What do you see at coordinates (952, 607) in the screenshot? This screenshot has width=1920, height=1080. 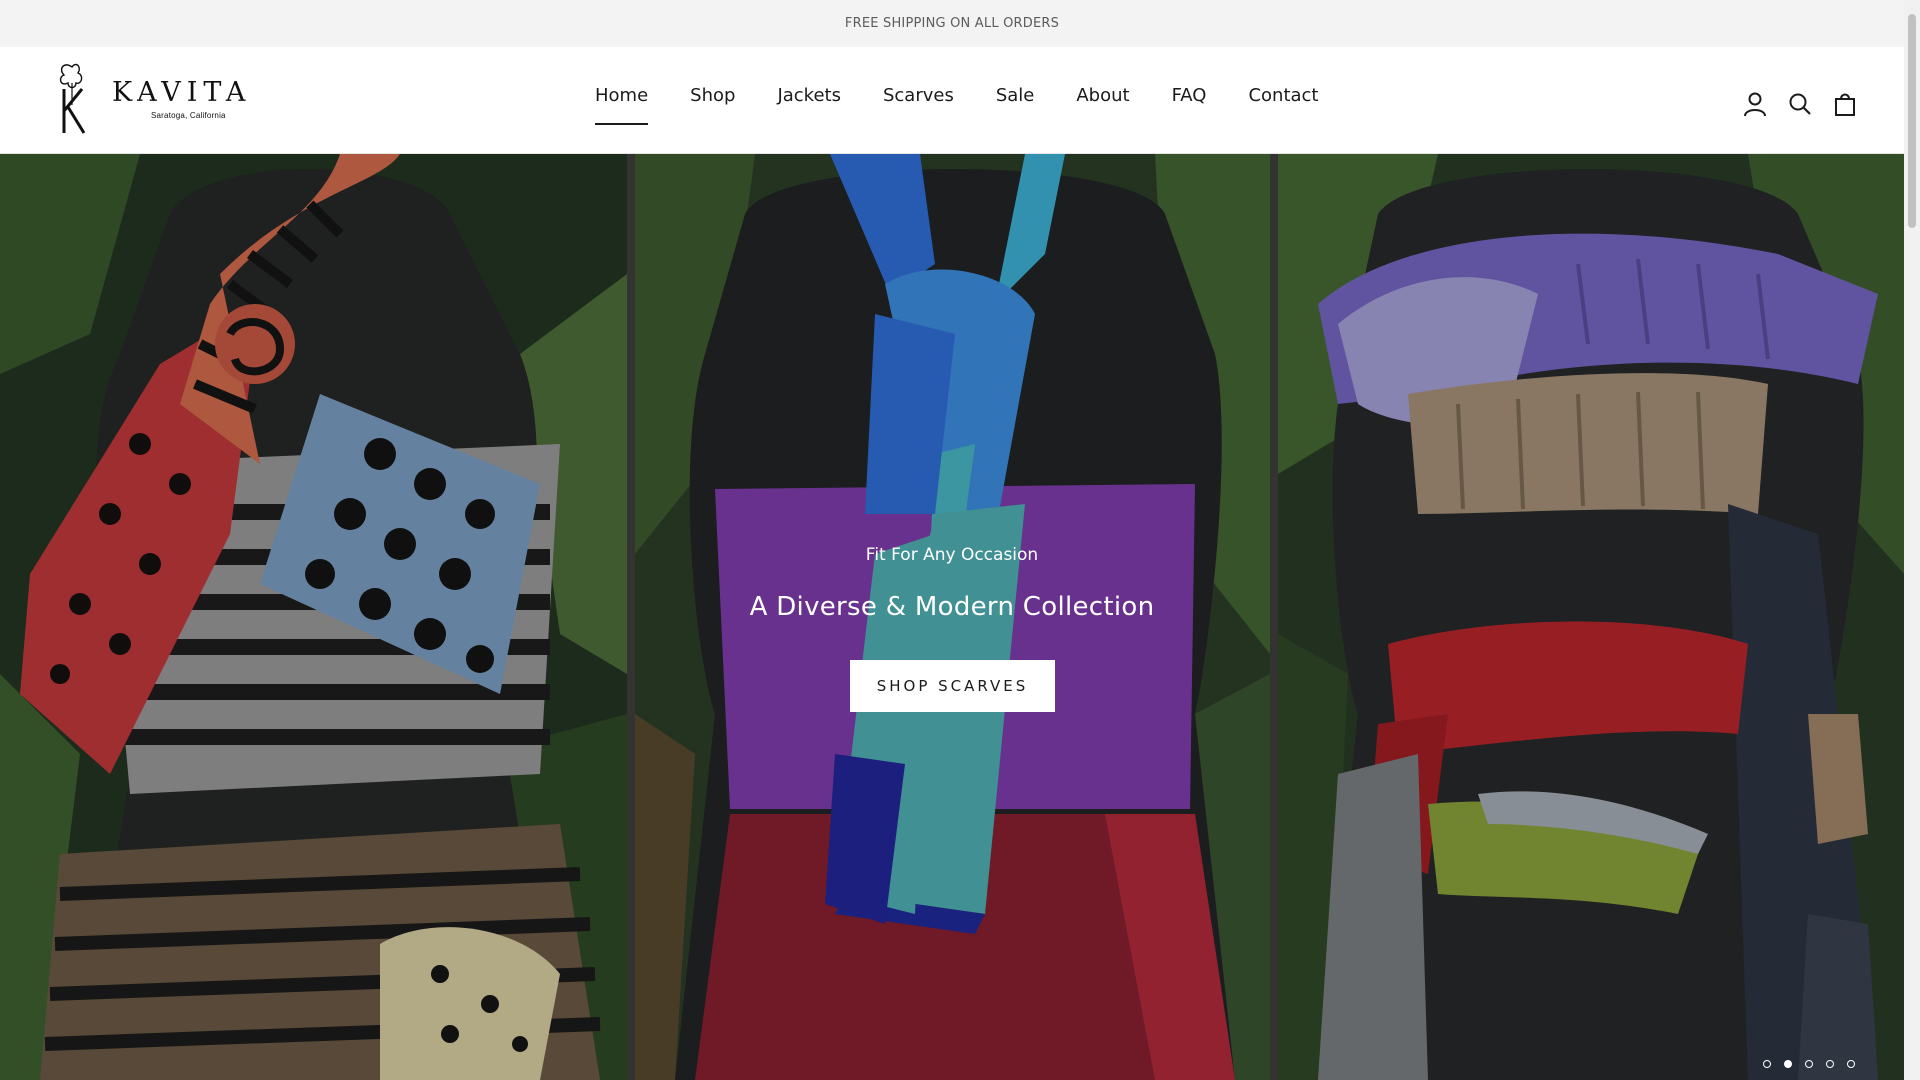 I see `hero-title: A Diverse & Modern Collection` at bounding box center [952, 607].